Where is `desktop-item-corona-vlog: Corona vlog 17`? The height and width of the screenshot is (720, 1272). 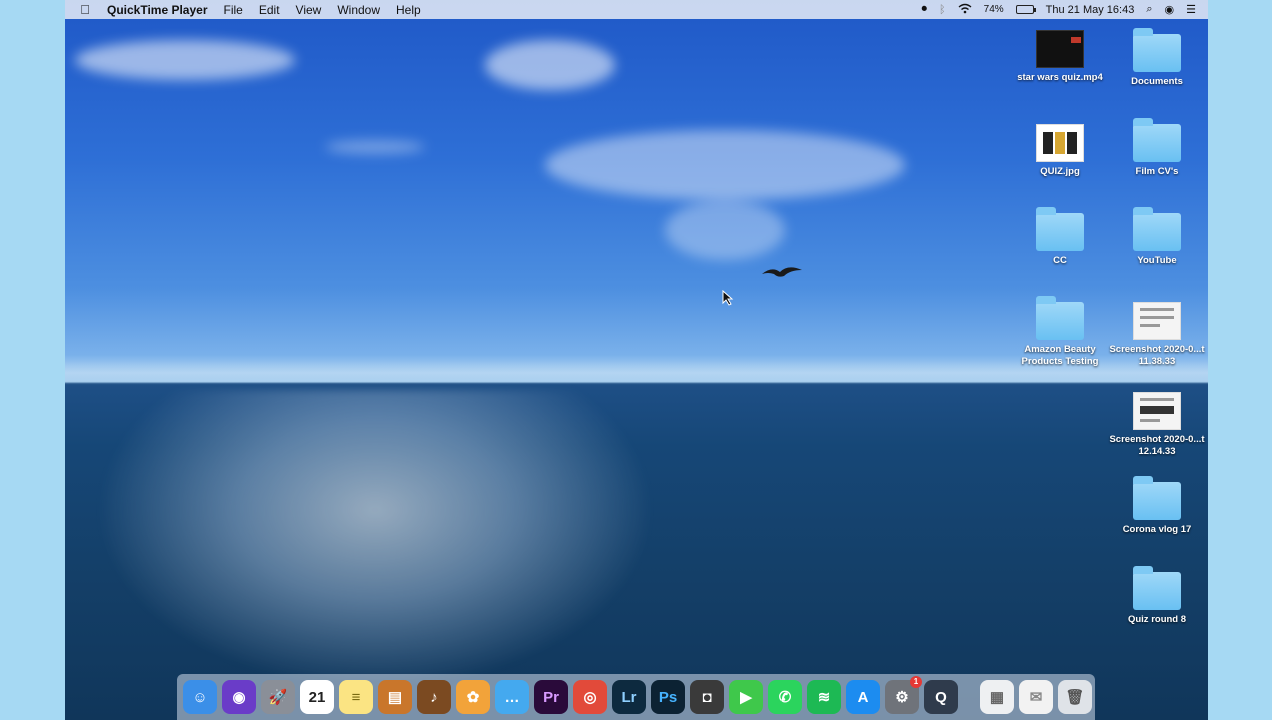 desktop-item-corona-vlog: Corona vlog 17 is located at coordinates (1157, 506).